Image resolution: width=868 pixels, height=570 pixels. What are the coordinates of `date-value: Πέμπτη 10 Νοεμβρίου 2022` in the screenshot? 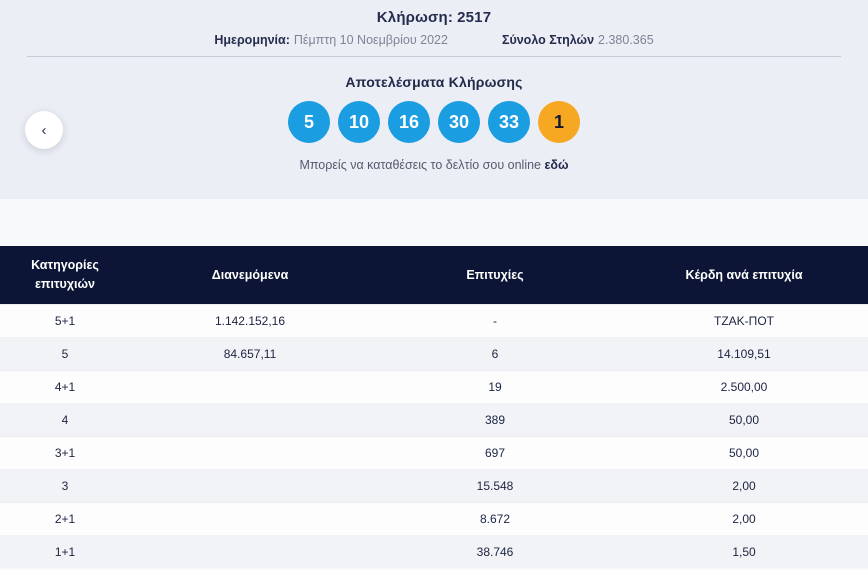 It's located at (370, 40).